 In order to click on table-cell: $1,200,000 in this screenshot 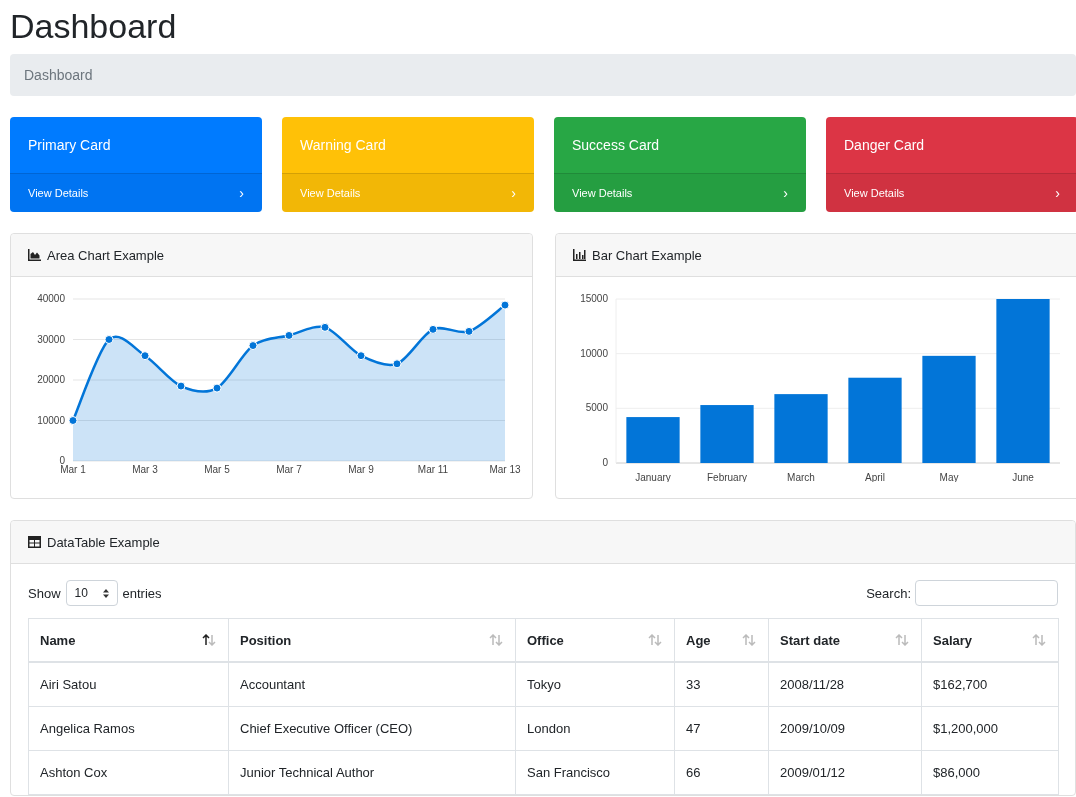, I will do `click(990, 728)`.